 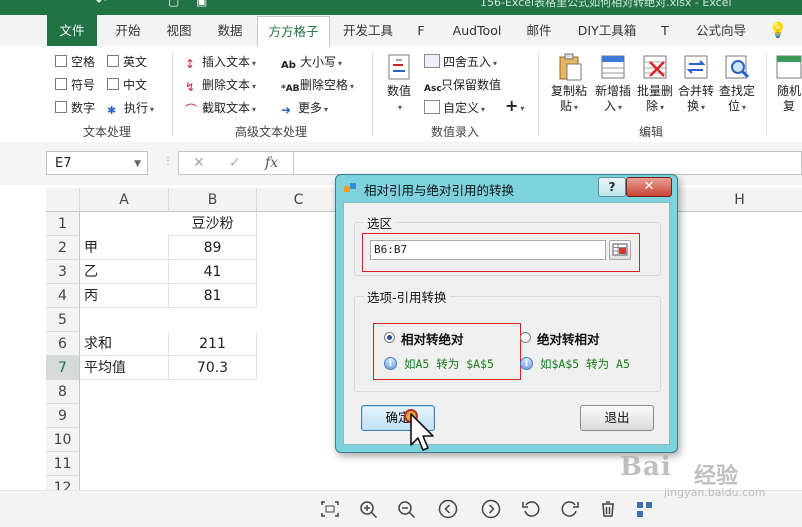 What do you see at coordinates (213, 296) in the screenshot?
I see `cell-B4: 81` at bounding box center [213, 296].